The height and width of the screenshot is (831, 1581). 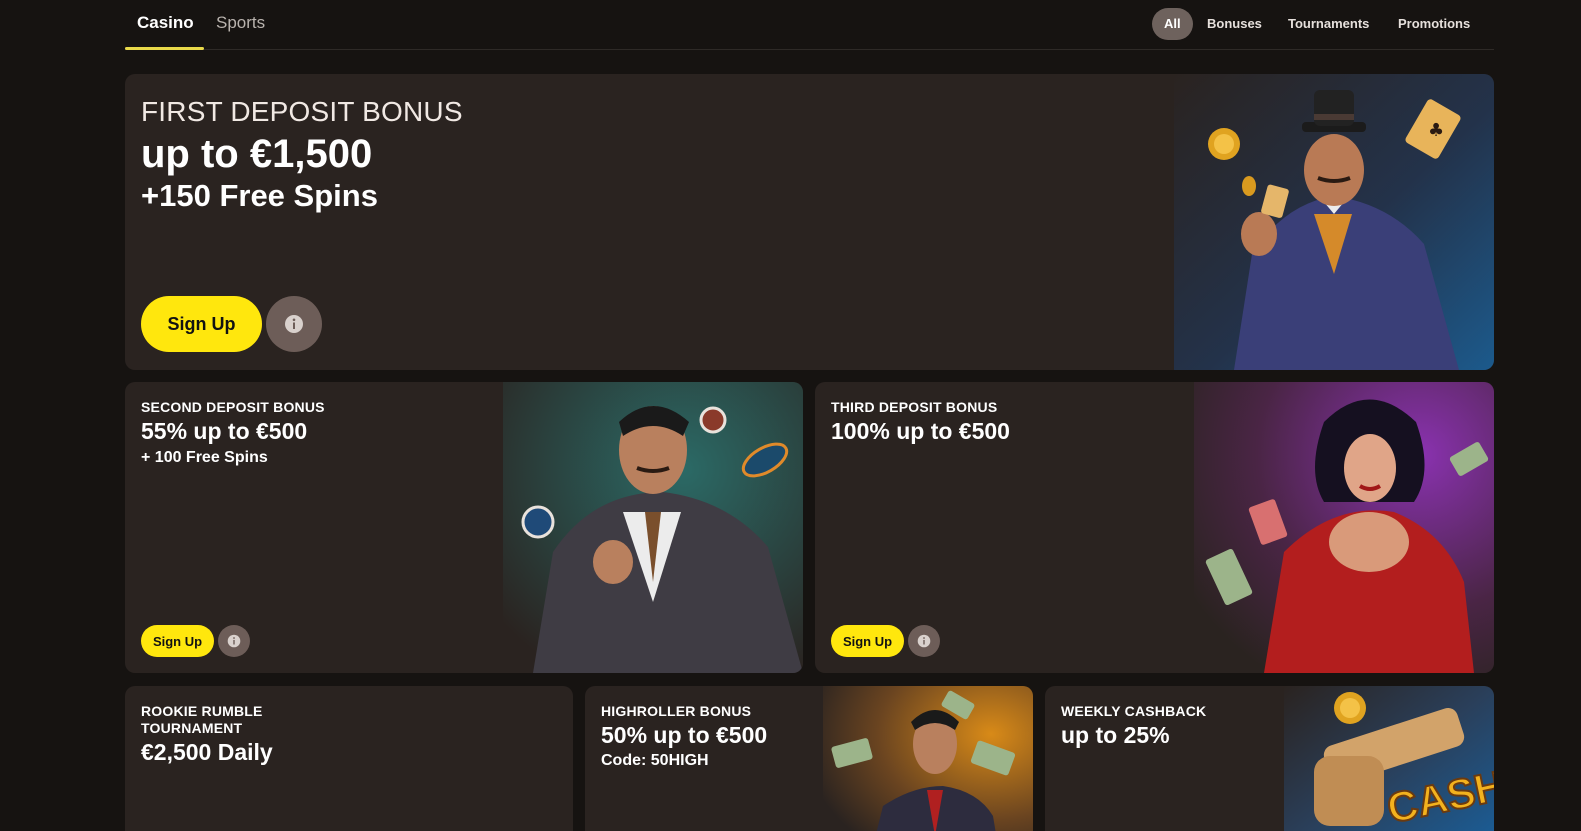 What do you see at coordinates (684, 735) in the screenshot?
I see `promo-headline: 50% up to €500` at bounding box center [684, 735].